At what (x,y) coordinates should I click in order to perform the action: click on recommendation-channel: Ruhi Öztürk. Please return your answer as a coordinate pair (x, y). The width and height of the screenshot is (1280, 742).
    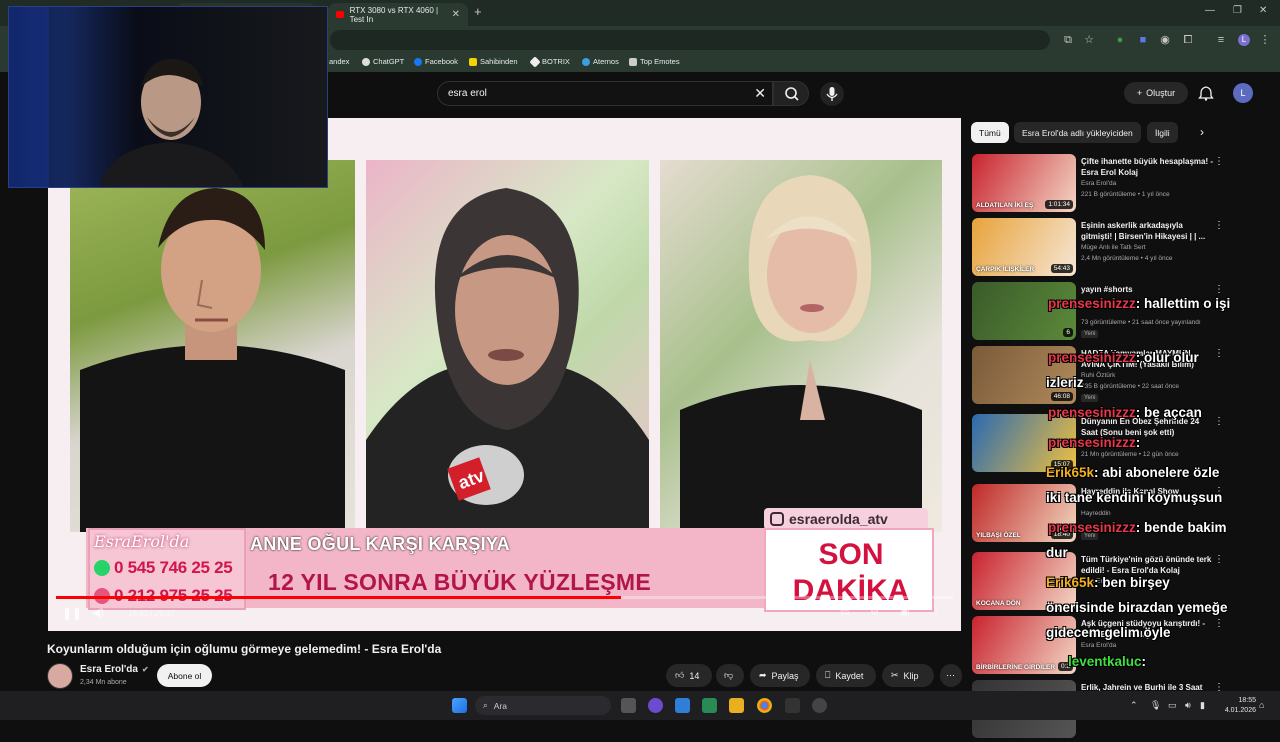
    Looking at the image, I should click on (1098, 375).